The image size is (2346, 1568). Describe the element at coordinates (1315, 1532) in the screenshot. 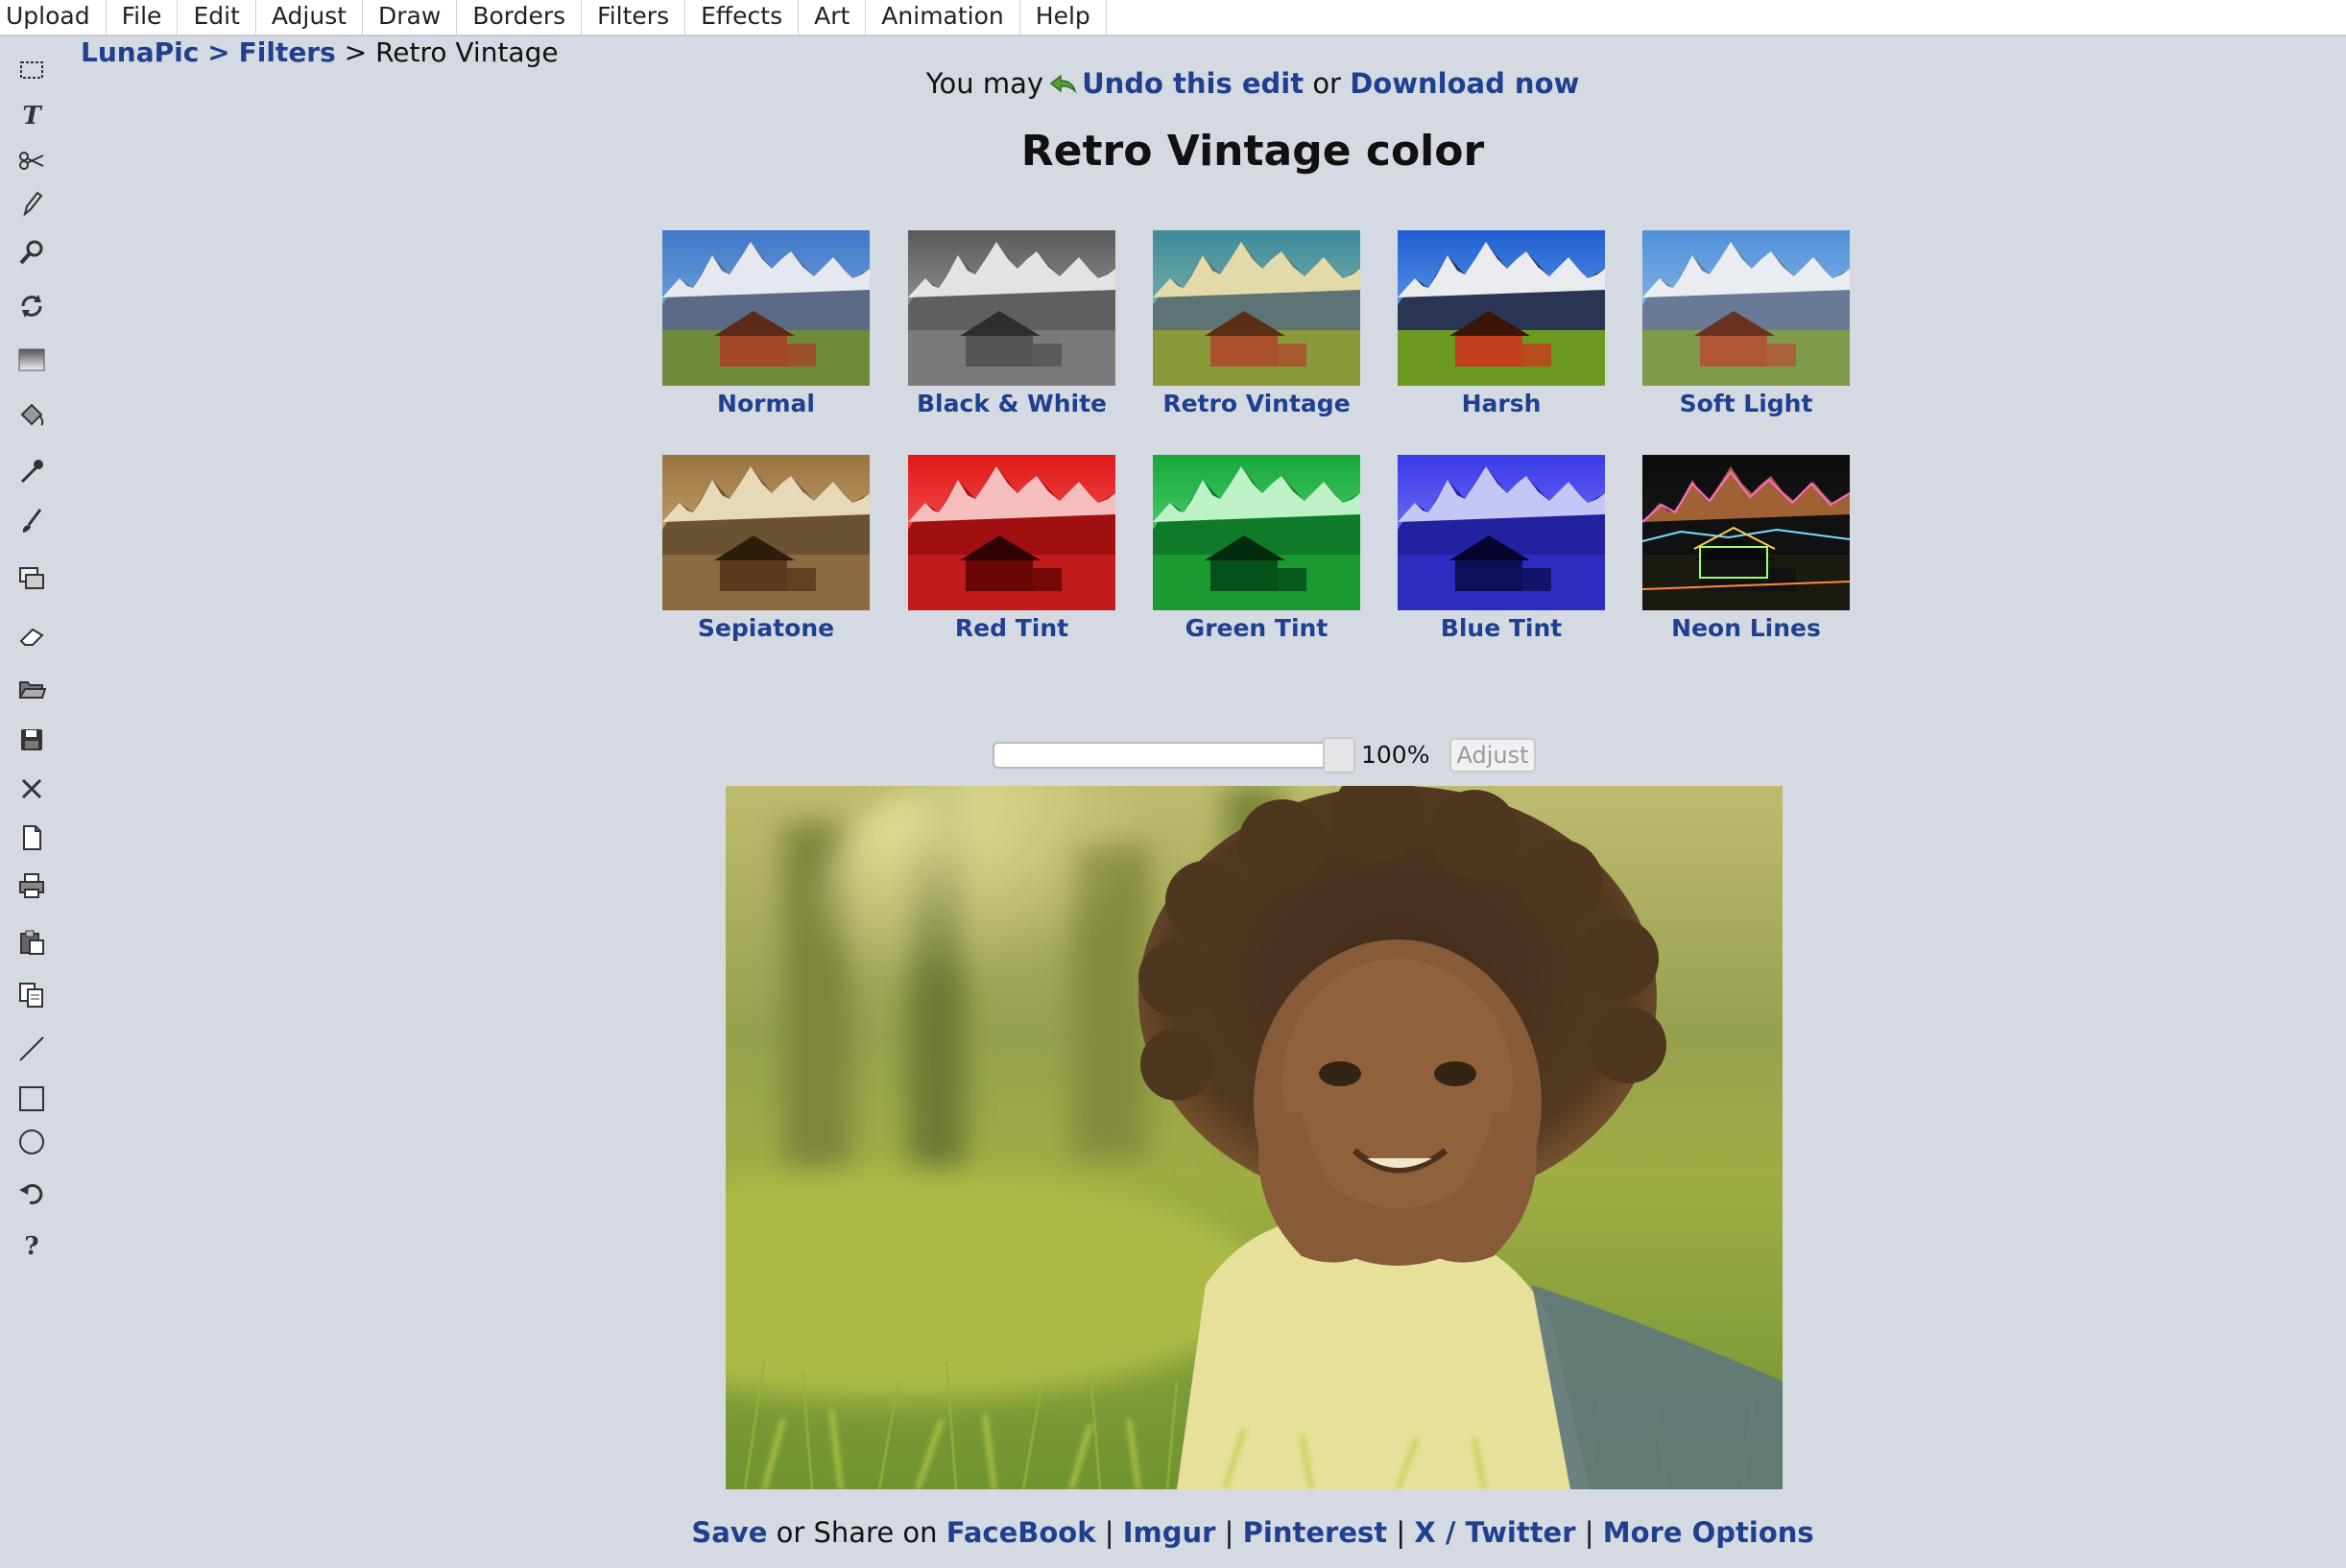

I see `share-pinterest-link: Pinterest` at that location.